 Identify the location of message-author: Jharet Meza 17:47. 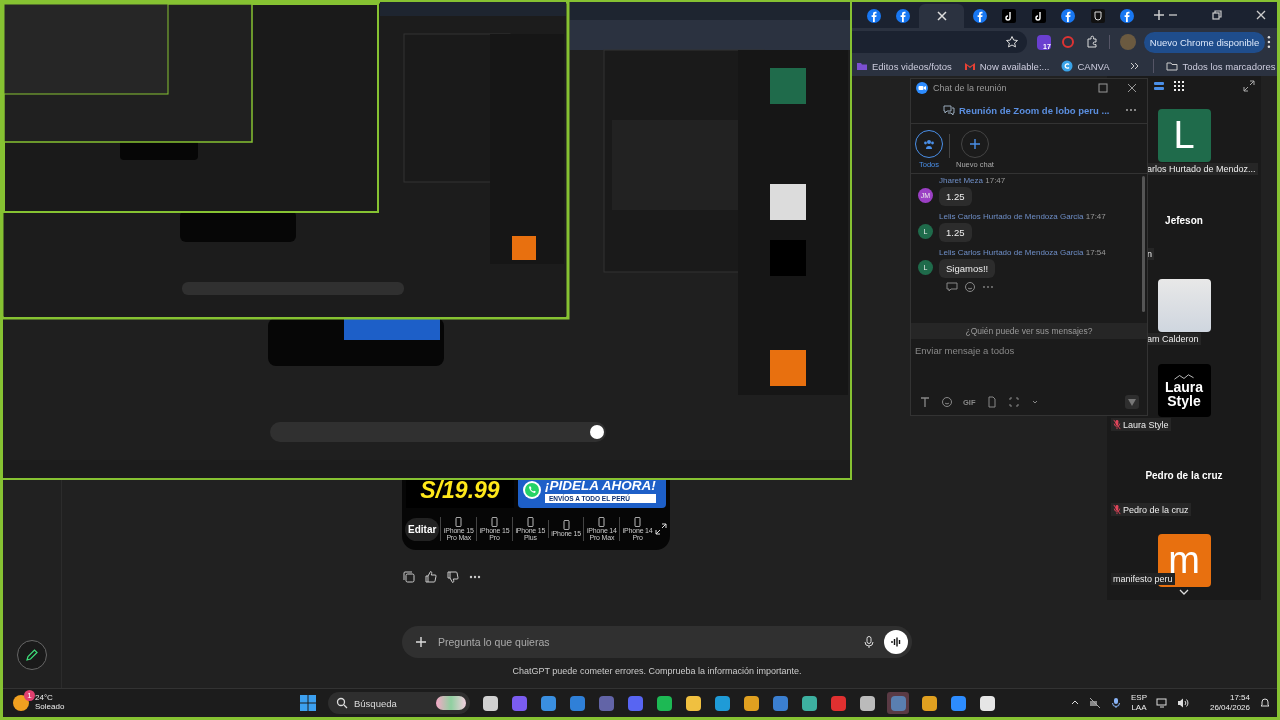
(972, 180).